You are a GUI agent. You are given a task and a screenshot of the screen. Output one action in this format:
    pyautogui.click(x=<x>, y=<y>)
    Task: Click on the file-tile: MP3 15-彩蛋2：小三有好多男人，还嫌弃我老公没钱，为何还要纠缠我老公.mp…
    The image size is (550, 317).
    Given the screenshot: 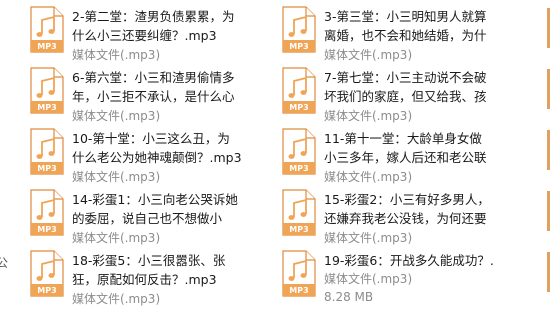 What is the action you would take?
    pyautogui.click(x=386, y=220)
    